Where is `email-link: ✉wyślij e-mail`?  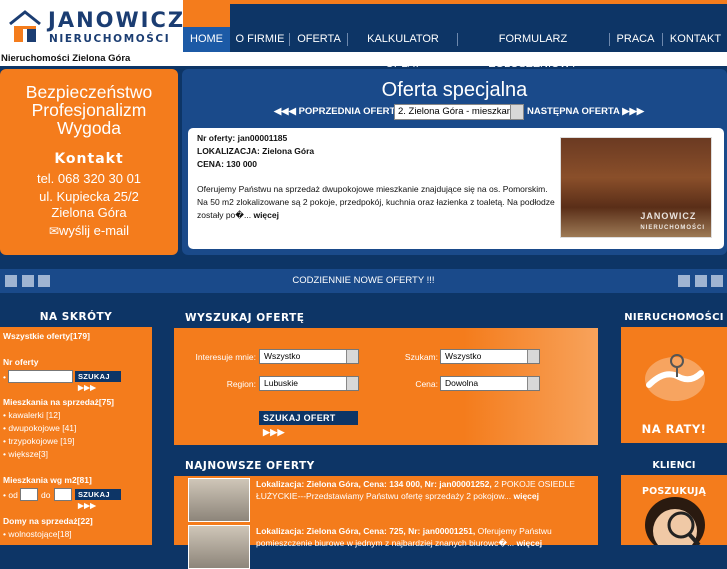
email-link: ✉wyślij e-mail is located at coordinates (89, 231).